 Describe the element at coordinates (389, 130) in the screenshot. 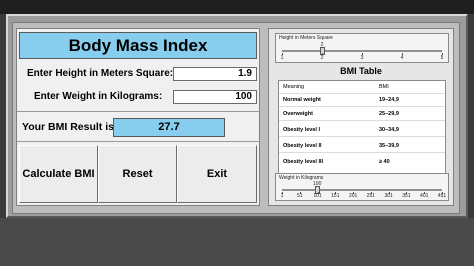

I see `row-bmi: 30–34,9` at that location.